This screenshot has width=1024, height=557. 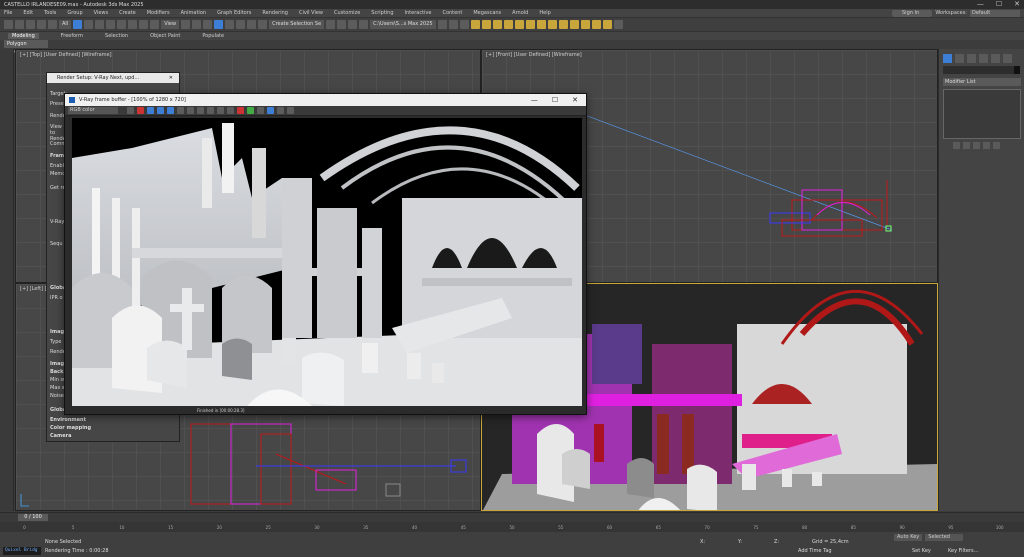 I want to click on render-production-icon, so click(x=497, y=24).